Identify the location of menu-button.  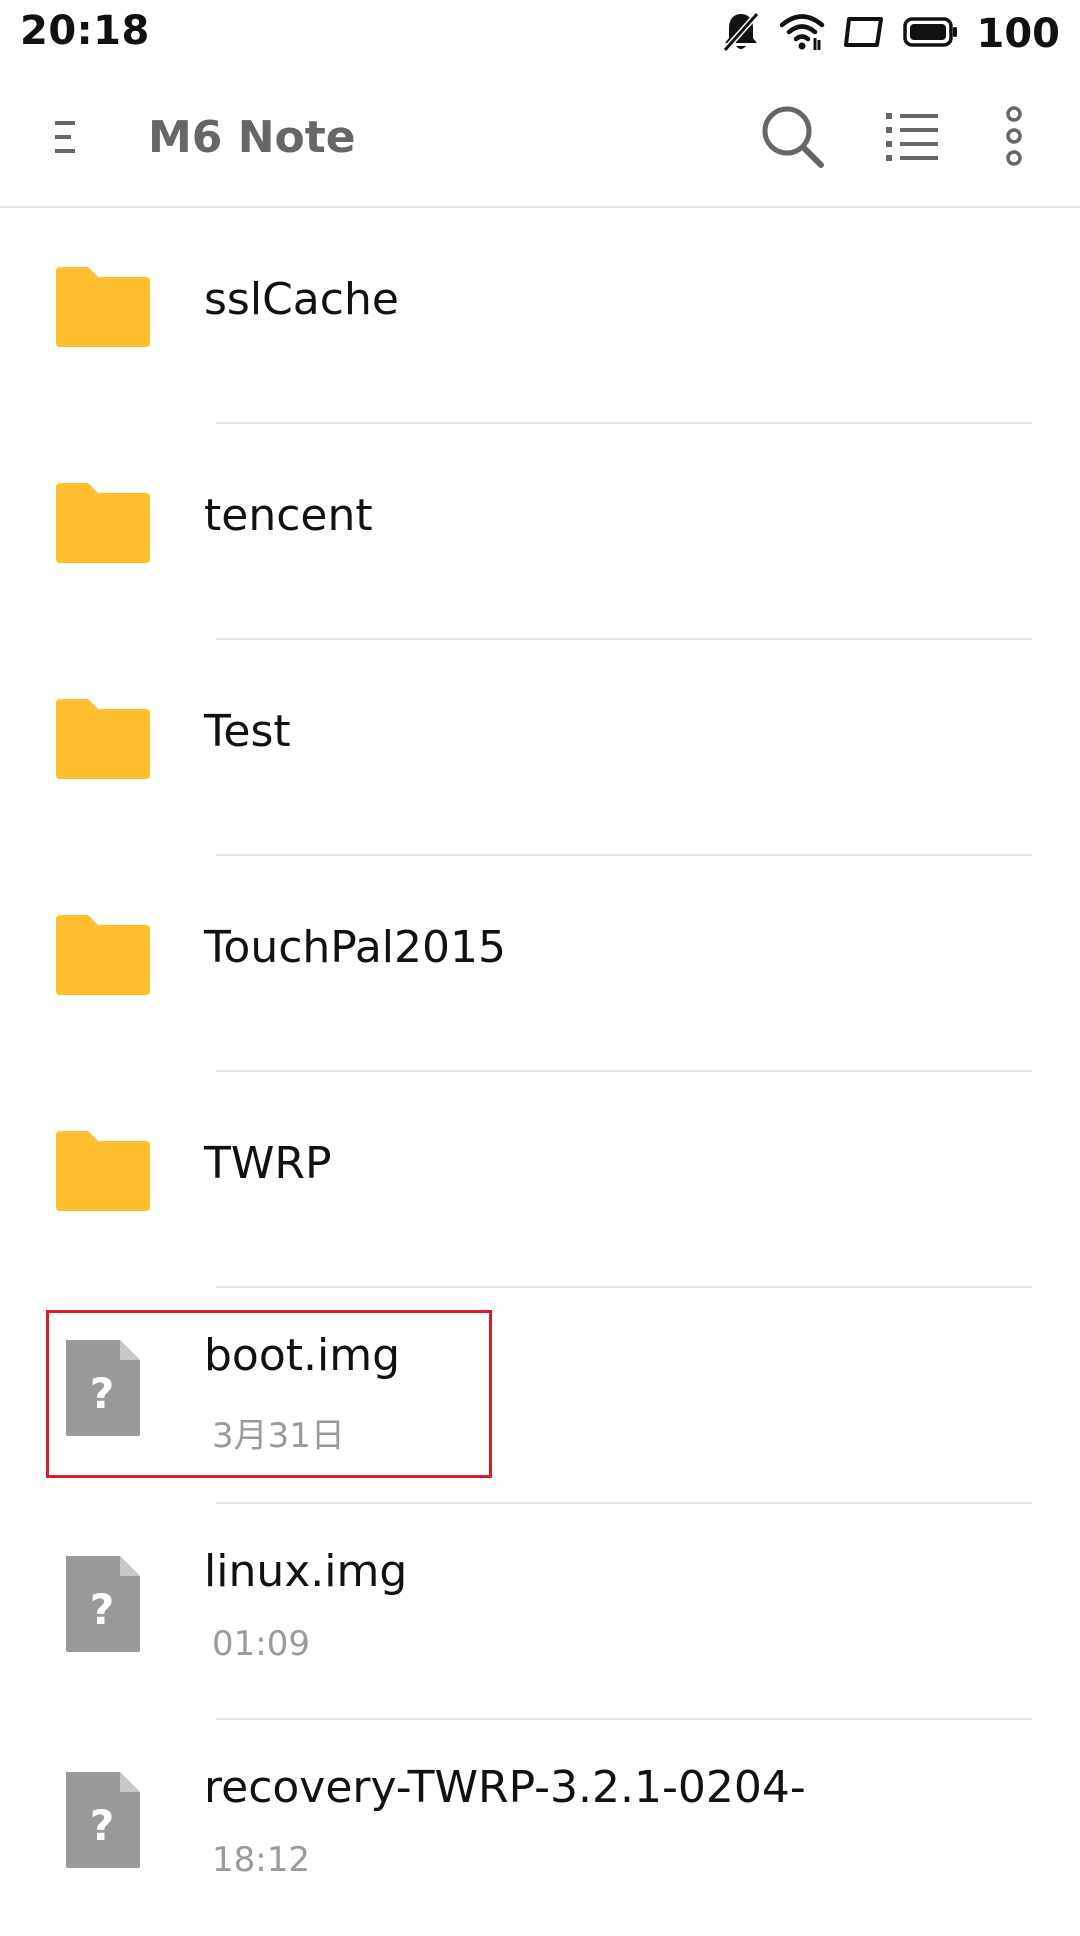
(65, 139).